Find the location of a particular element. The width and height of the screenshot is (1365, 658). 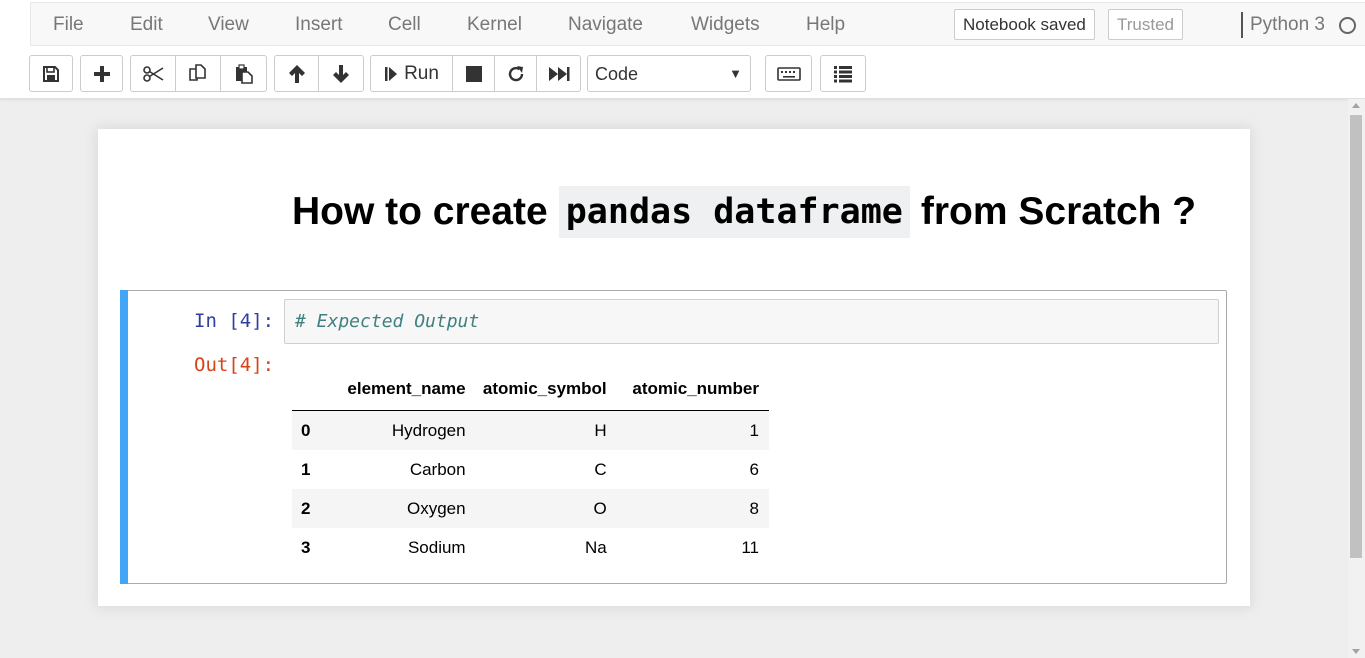

save-icon is located at coordinates (51, 73).